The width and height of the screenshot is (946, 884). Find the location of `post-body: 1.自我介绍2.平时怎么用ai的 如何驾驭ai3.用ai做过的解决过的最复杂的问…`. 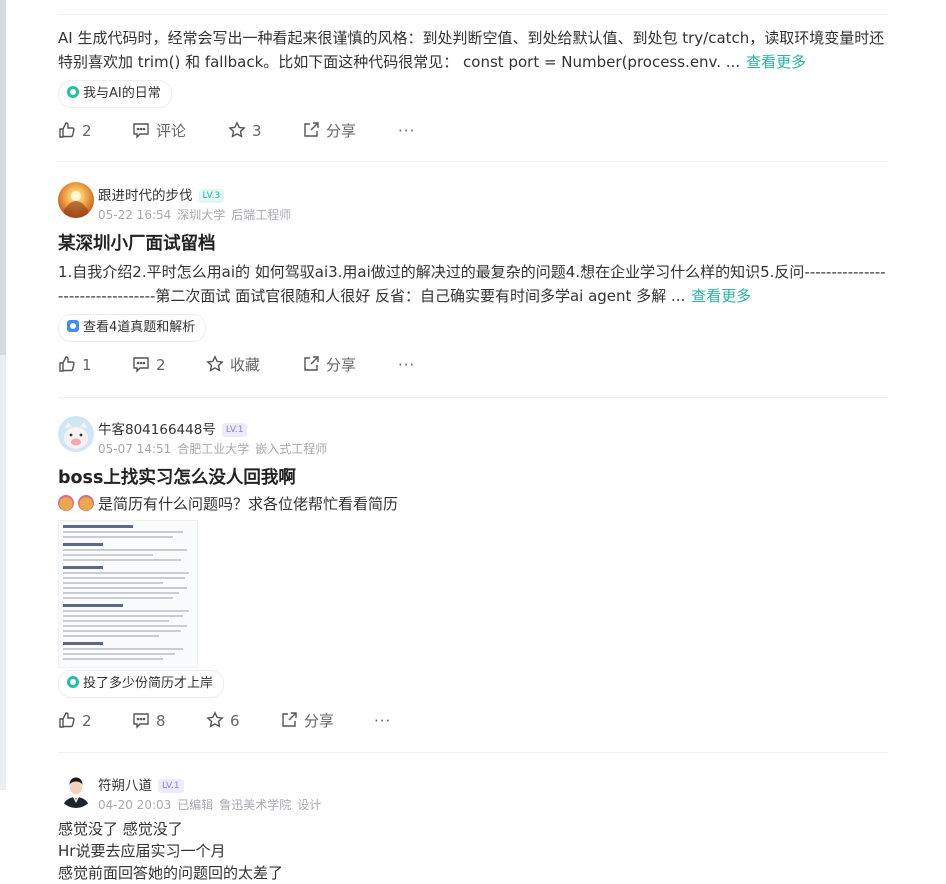

post-body: 1.自我介绍2.平时怎么用ai的 如何驾驭ai3.用ai做过的解决过的最复杂的问… is located at coordinates (473, 284).